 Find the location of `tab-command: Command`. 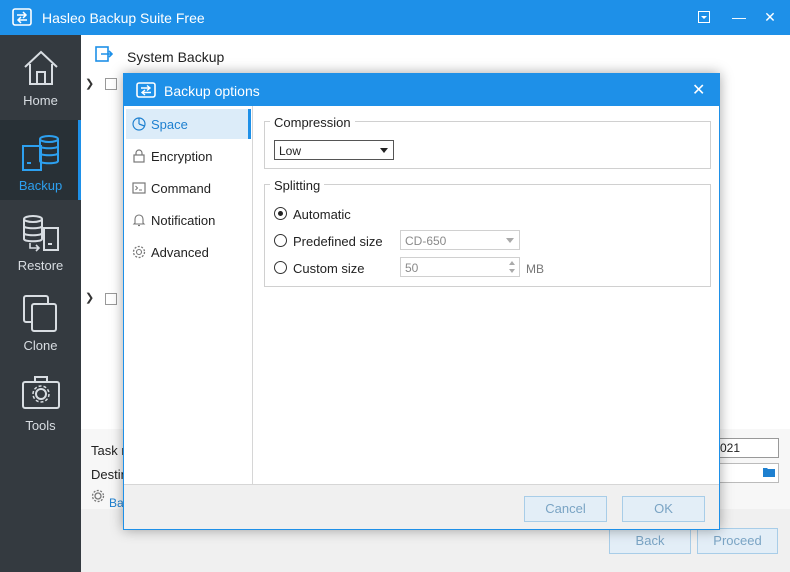

tab-command: Command is located at coordinates (188, 188).